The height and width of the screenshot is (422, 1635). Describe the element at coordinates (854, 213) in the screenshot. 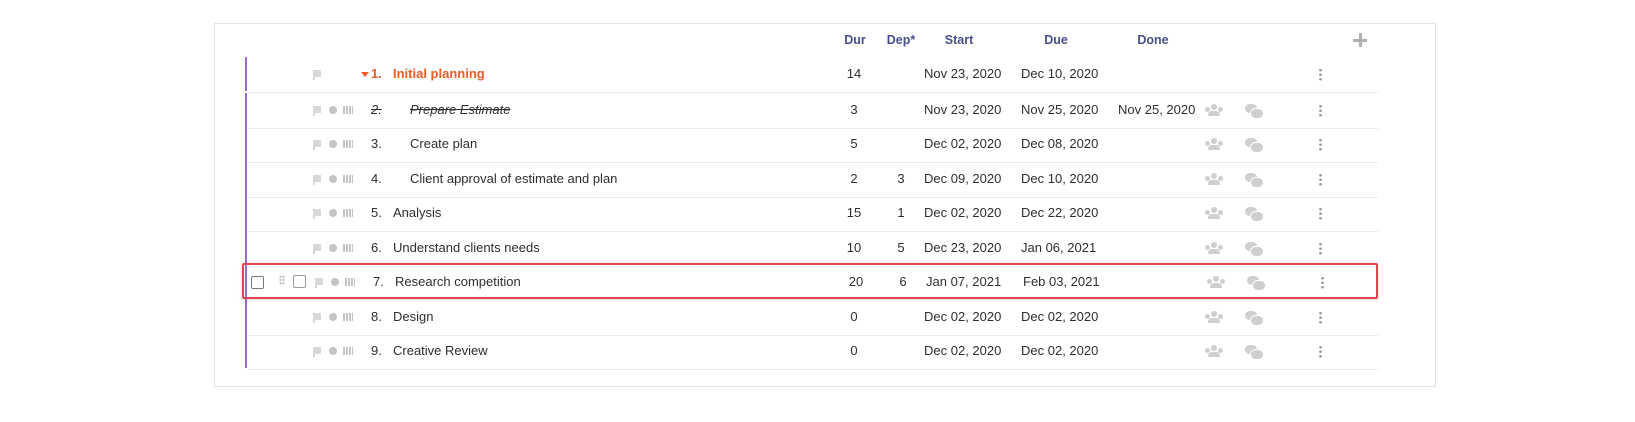

I see `duration-cell: 15` at that location.